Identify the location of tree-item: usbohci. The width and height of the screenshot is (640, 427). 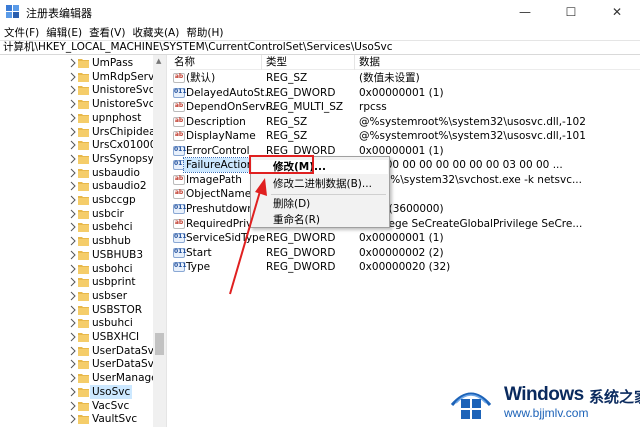
(76, 269).